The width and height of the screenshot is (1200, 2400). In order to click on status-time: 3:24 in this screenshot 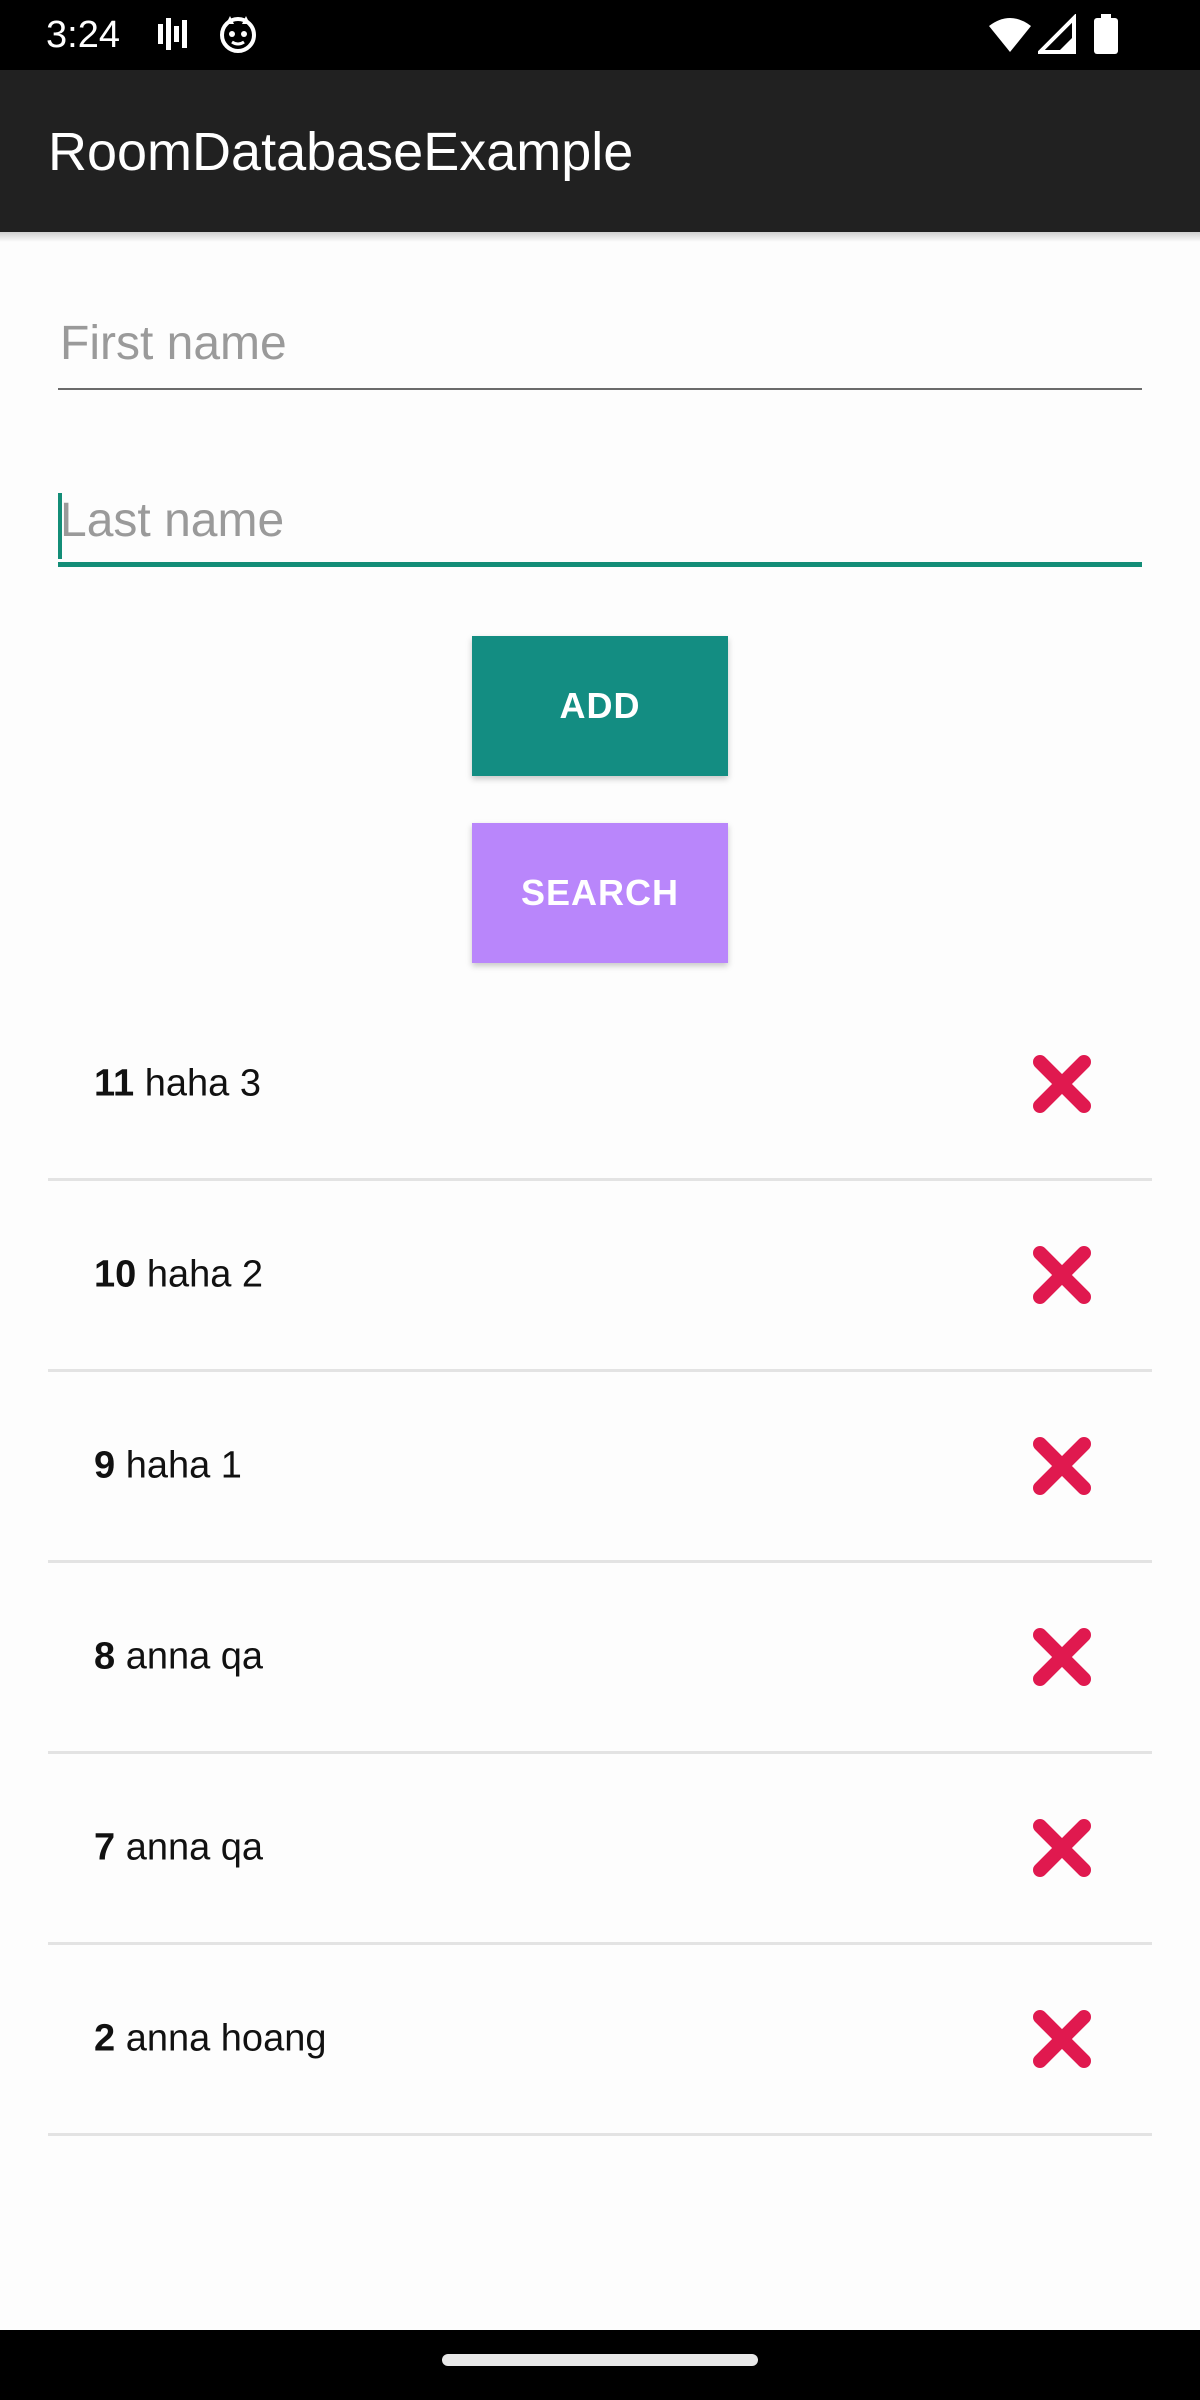, I will do `click(83, 35)`.